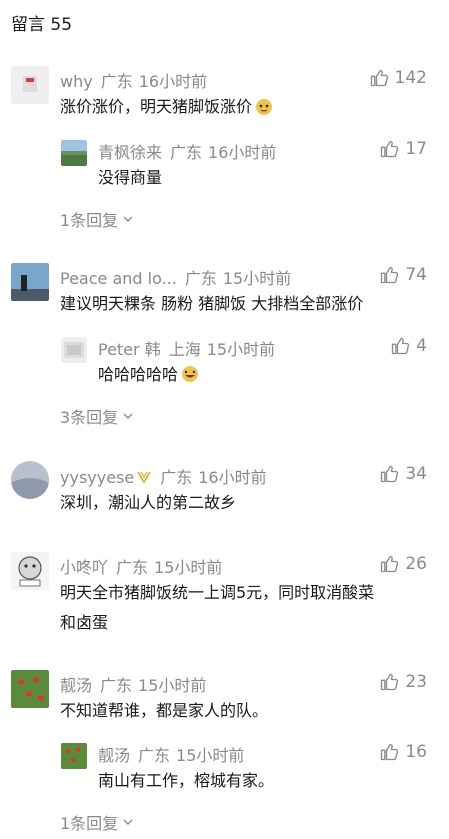 The width and height of the screenshot is (449, 839). I want to click on reply-text: 哈哈哈哈哈, so click(149, 375).